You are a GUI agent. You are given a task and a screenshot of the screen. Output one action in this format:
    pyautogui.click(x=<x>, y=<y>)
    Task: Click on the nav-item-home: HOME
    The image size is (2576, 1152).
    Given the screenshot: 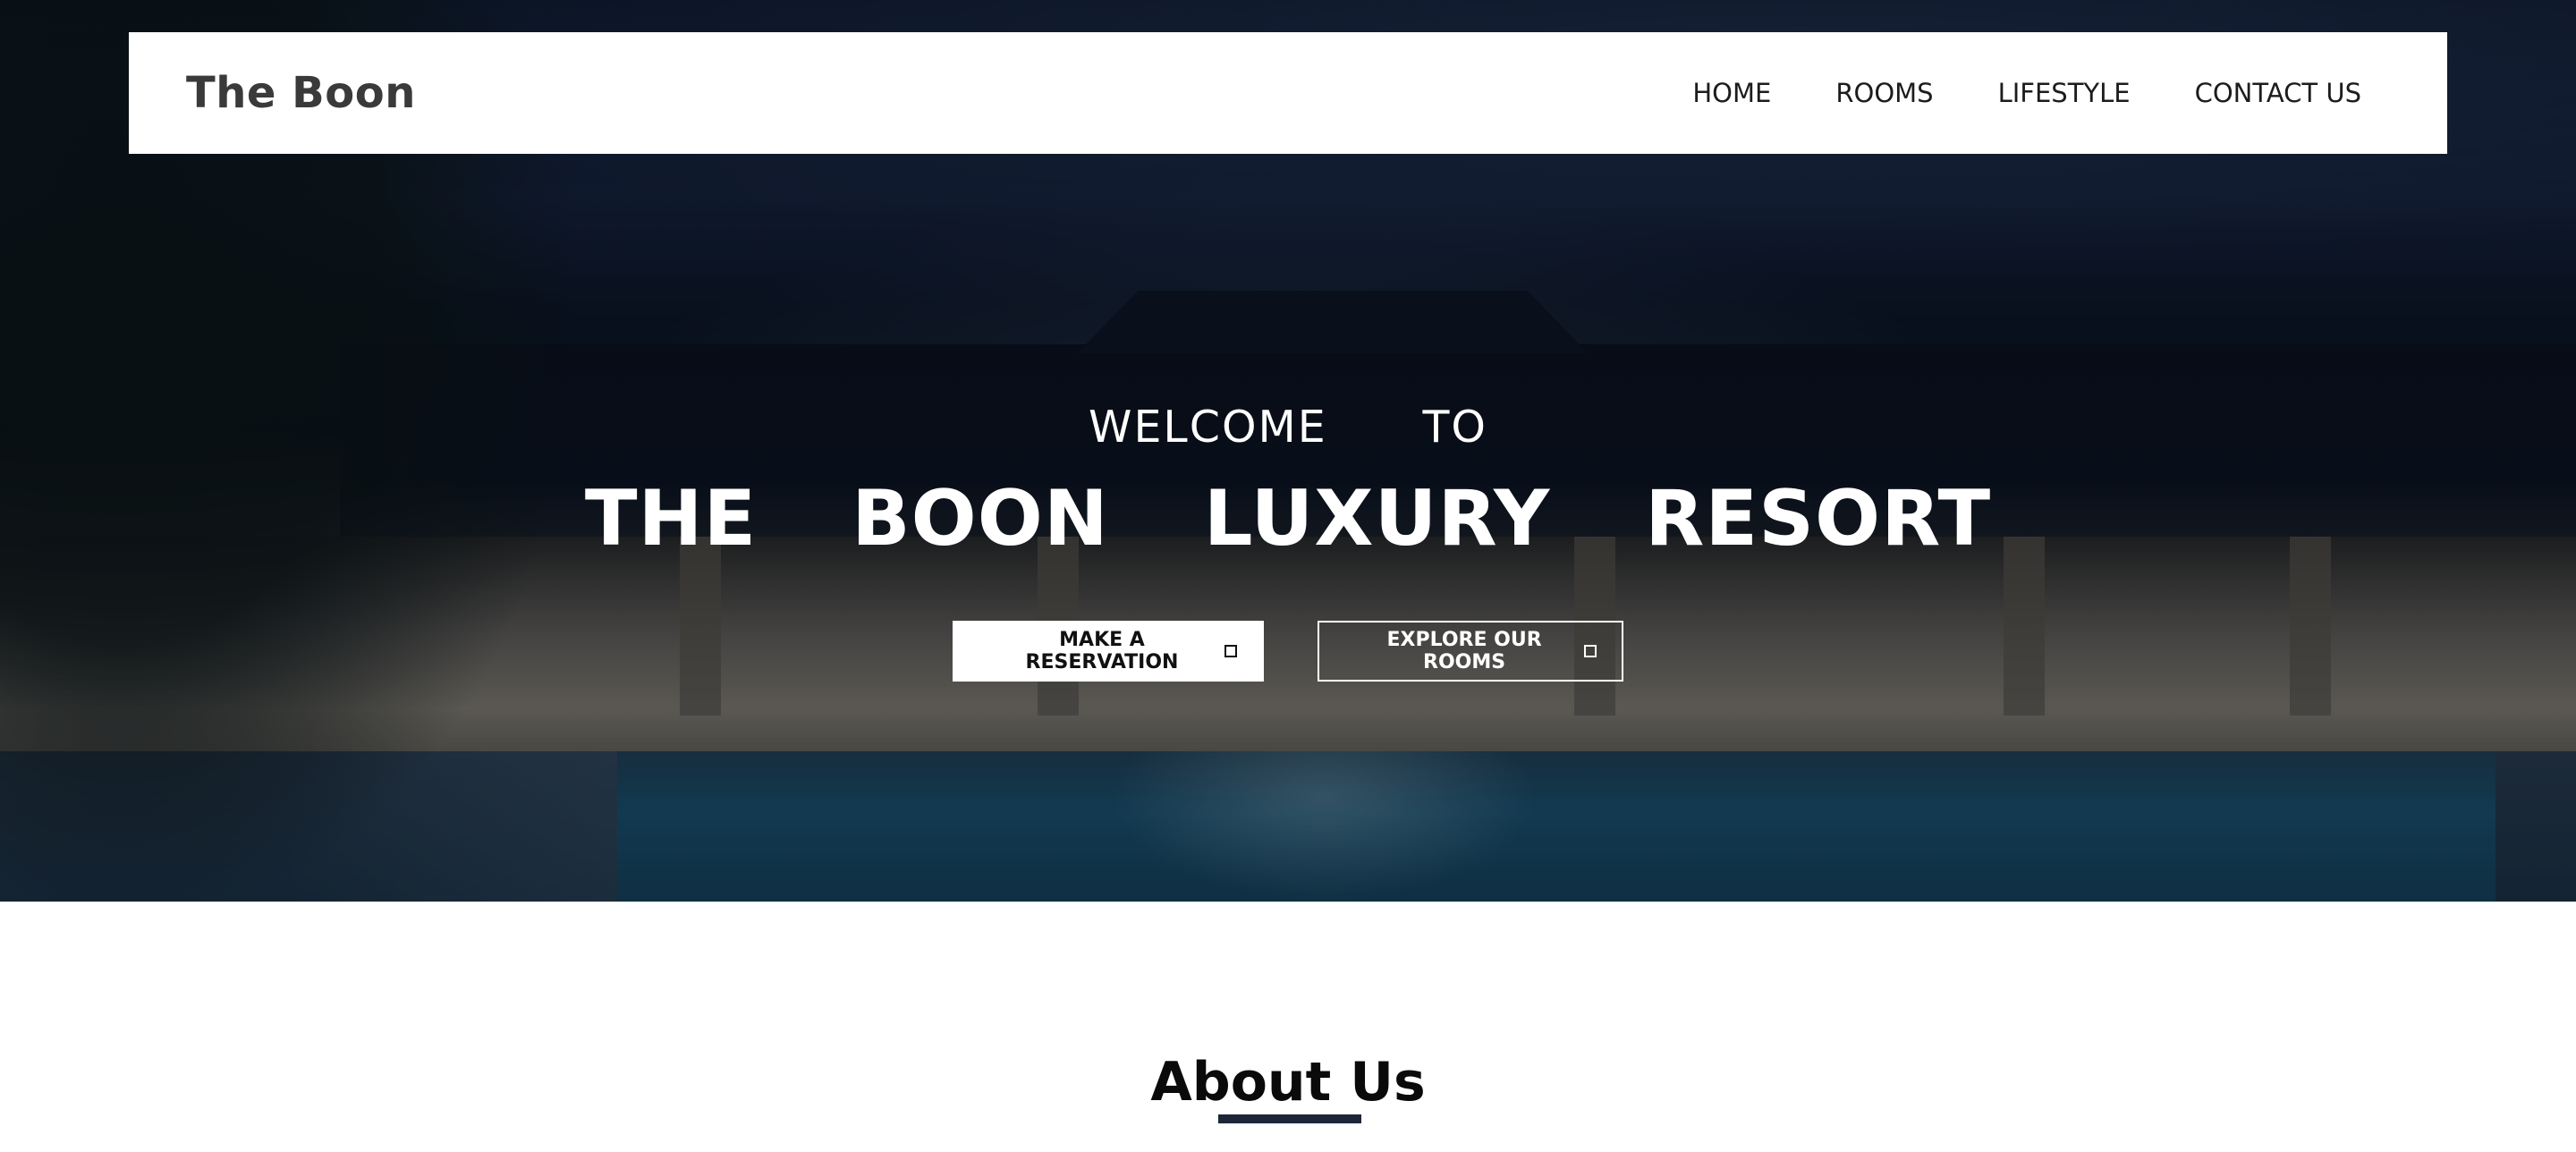 What is the action you would take?
    pyautogui.click(x=1731, y=93)
    